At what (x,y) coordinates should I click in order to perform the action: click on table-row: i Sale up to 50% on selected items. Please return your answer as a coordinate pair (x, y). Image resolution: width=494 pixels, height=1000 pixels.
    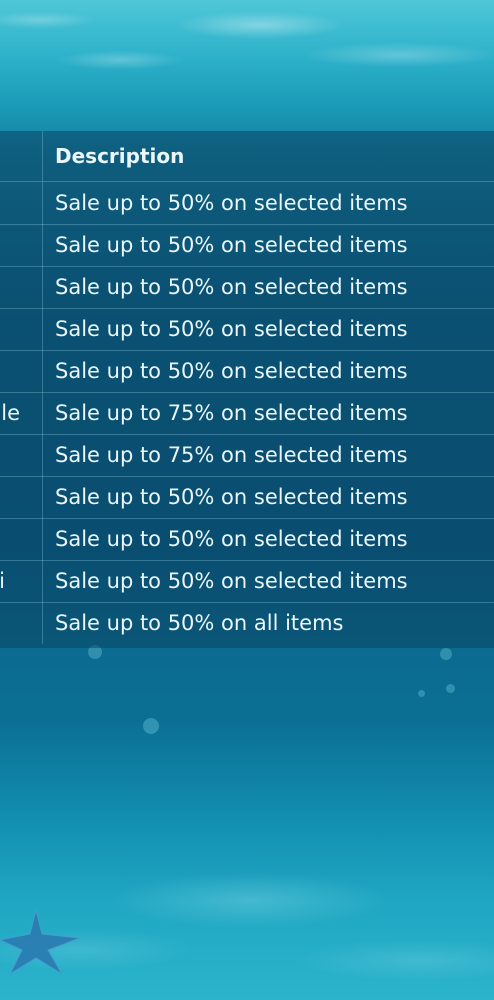
    Looking at the image, I should click on (247, 581).